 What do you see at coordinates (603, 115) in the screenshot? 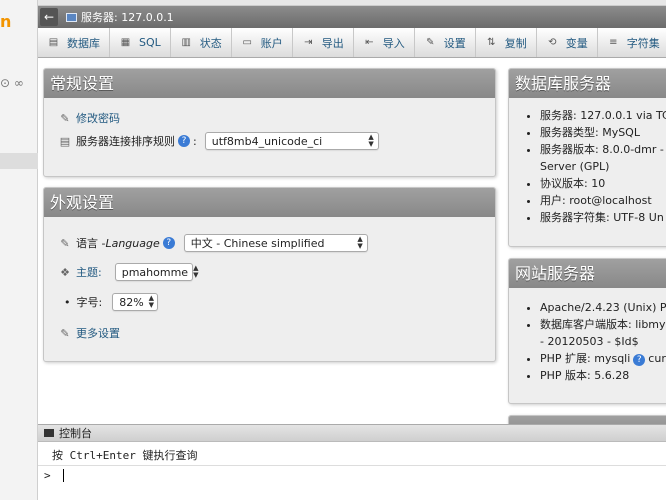
I see `list-item: 服务器: 127.0.0.1 via TCP` at bounding box center [603, 115].